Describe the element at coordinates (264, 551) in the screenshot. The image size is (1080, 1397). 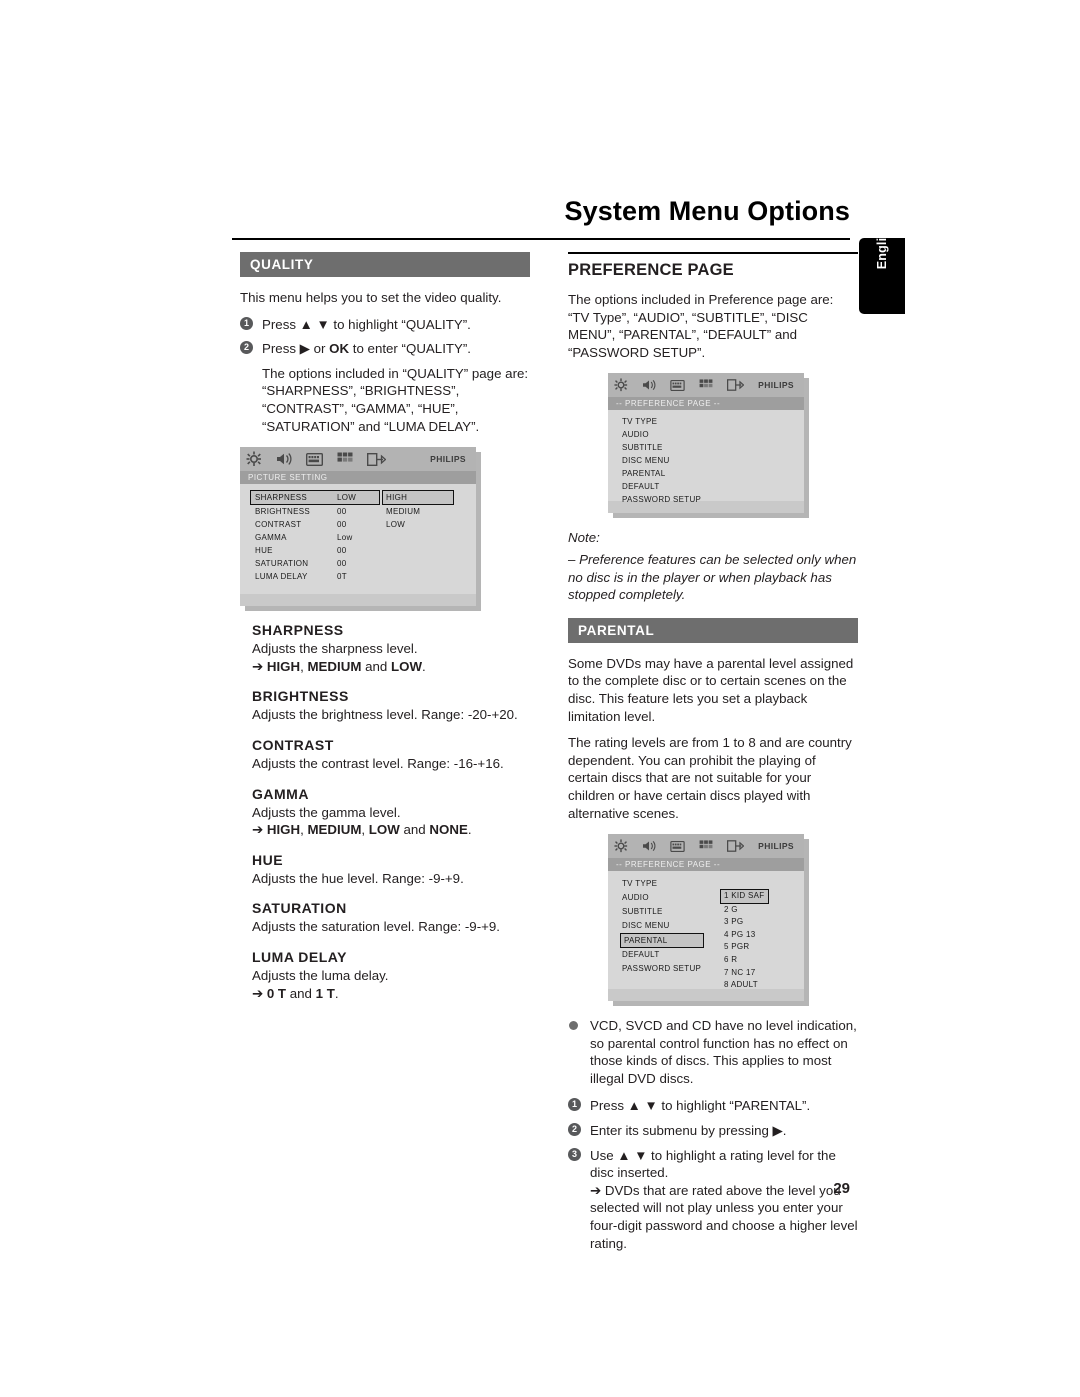
I see `osd-row-label: HUE` at that location.